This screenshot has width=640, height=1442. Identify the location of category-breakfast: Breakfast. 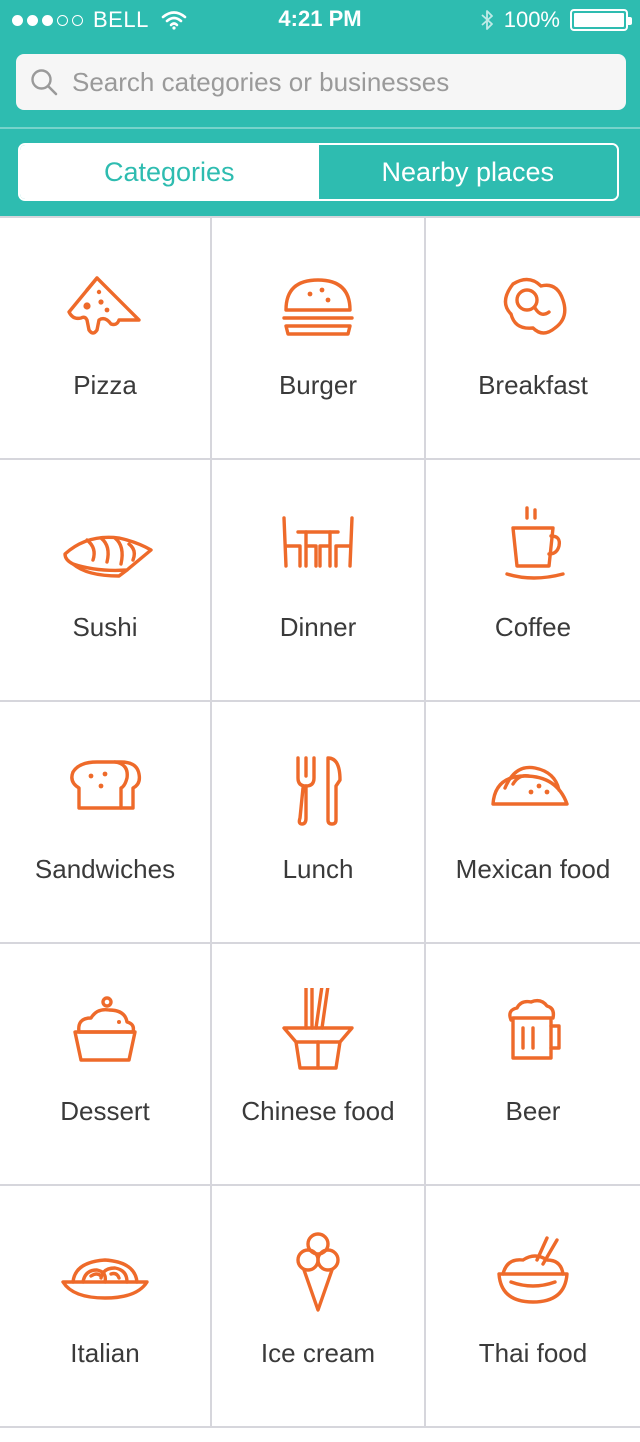
(533, 339).